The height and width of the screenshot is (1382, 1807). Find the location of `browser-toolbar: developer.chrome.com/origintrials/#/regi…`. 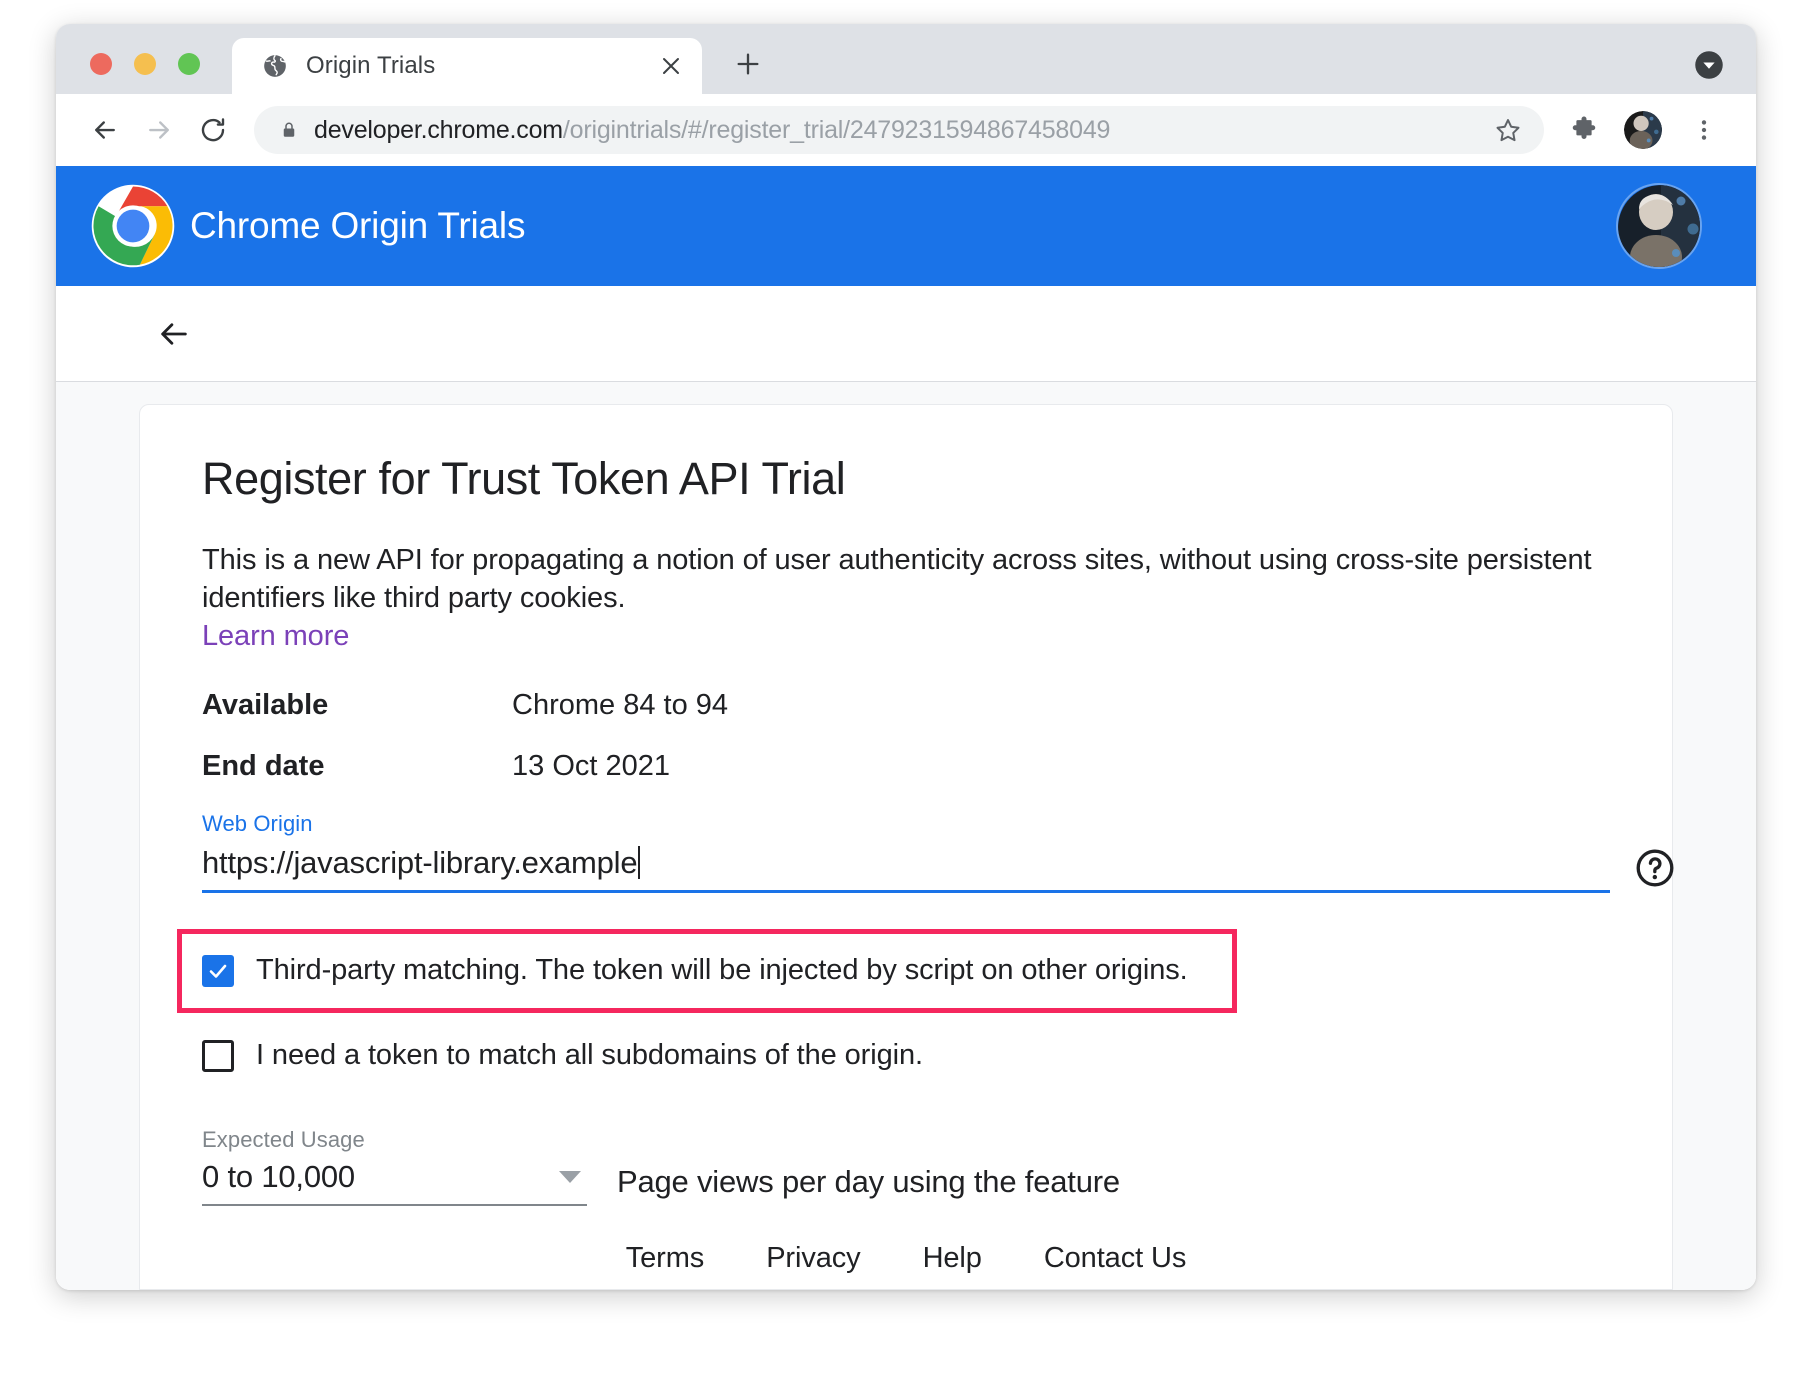

browser-toolbar: developer.chrome.com/origintrials/#/regi… is located at coordinates (906, 130).